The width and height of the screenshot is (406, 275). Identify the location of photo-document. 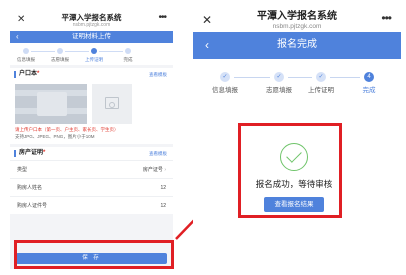
(52, 104).